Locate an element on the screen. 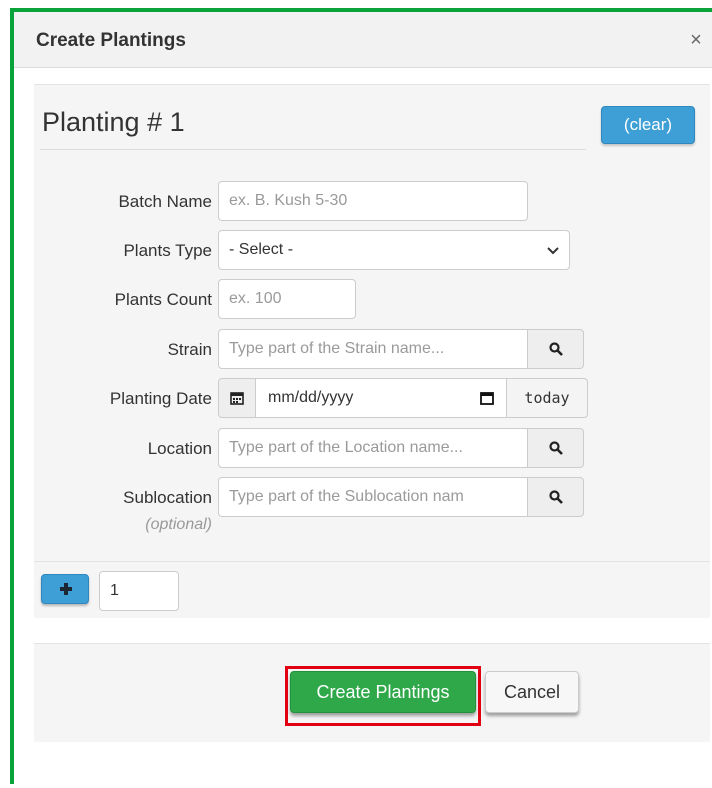  sublocation-search-button is located at coordinates (555, 497).